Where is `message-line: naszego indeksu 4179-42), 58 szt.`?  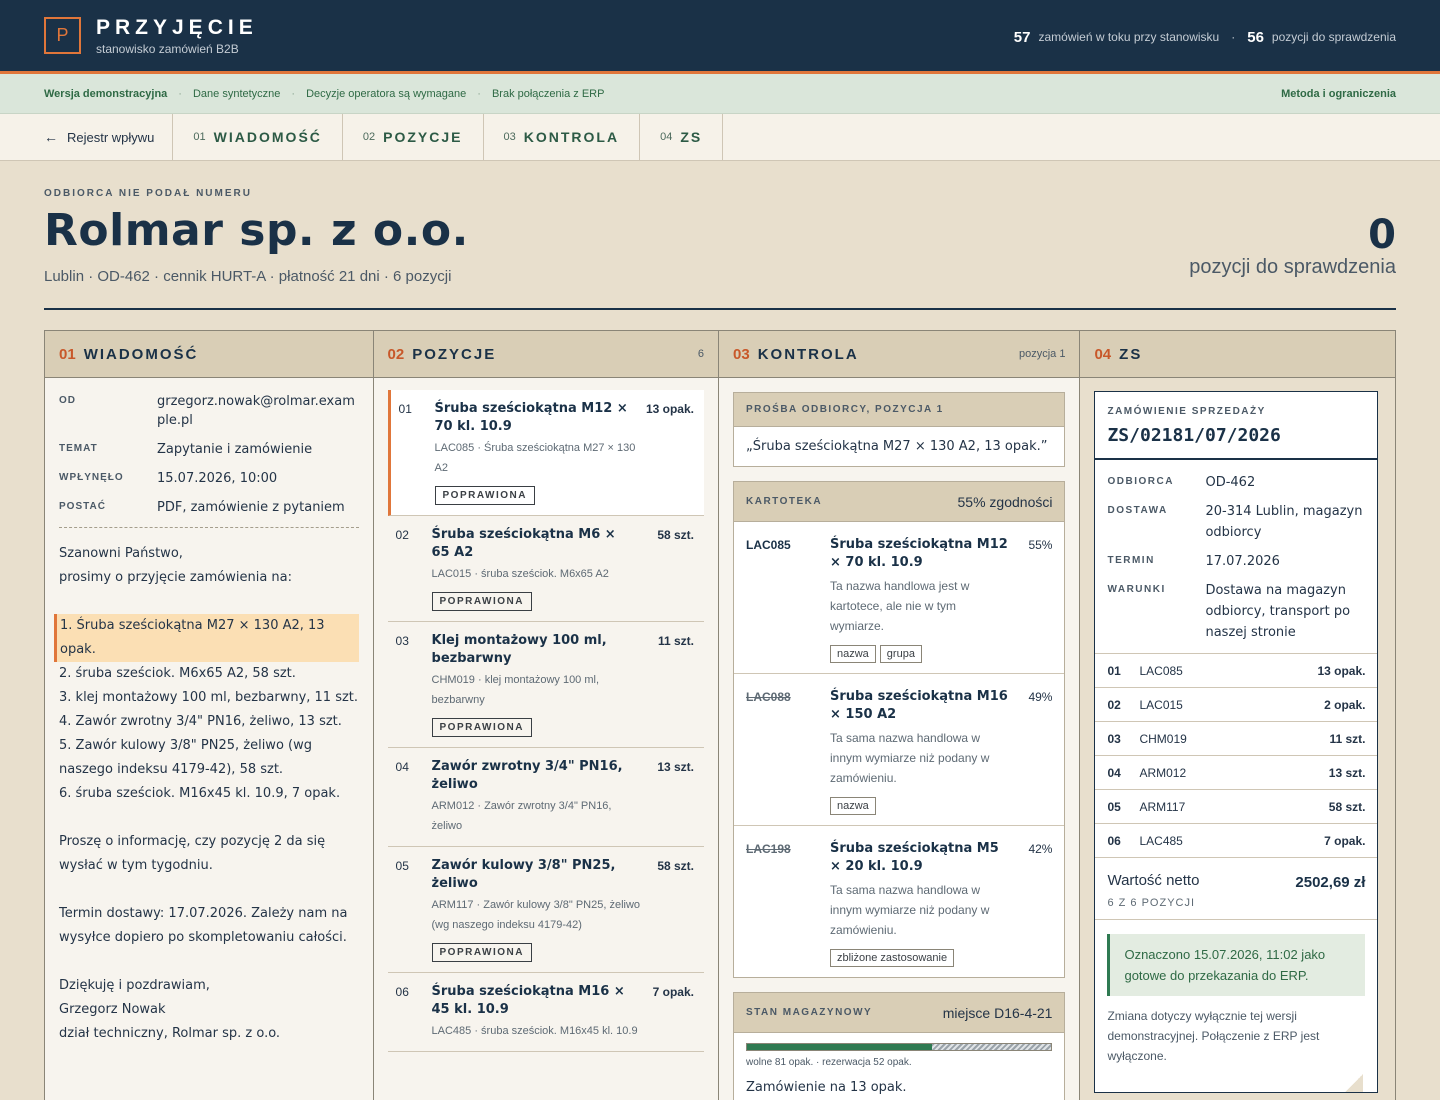 message-line: naszego indeksu 4179-42), 58 szt. is located at coordinates (171, 769).